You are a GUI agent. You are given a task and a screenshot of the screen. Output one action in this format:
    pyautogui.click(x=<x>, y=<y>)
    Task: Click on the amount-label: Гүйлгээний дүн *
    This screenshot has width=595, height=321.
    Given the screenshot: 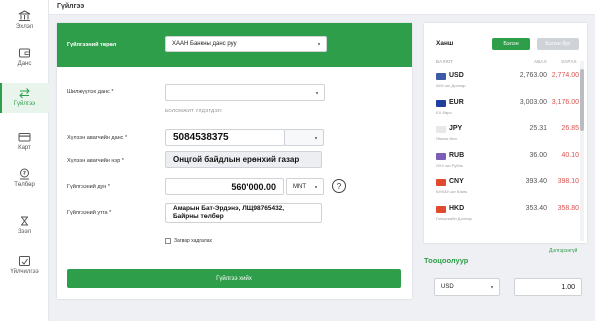 What is the action you would take?
    pyautogui.click(x=89, y=187)
    